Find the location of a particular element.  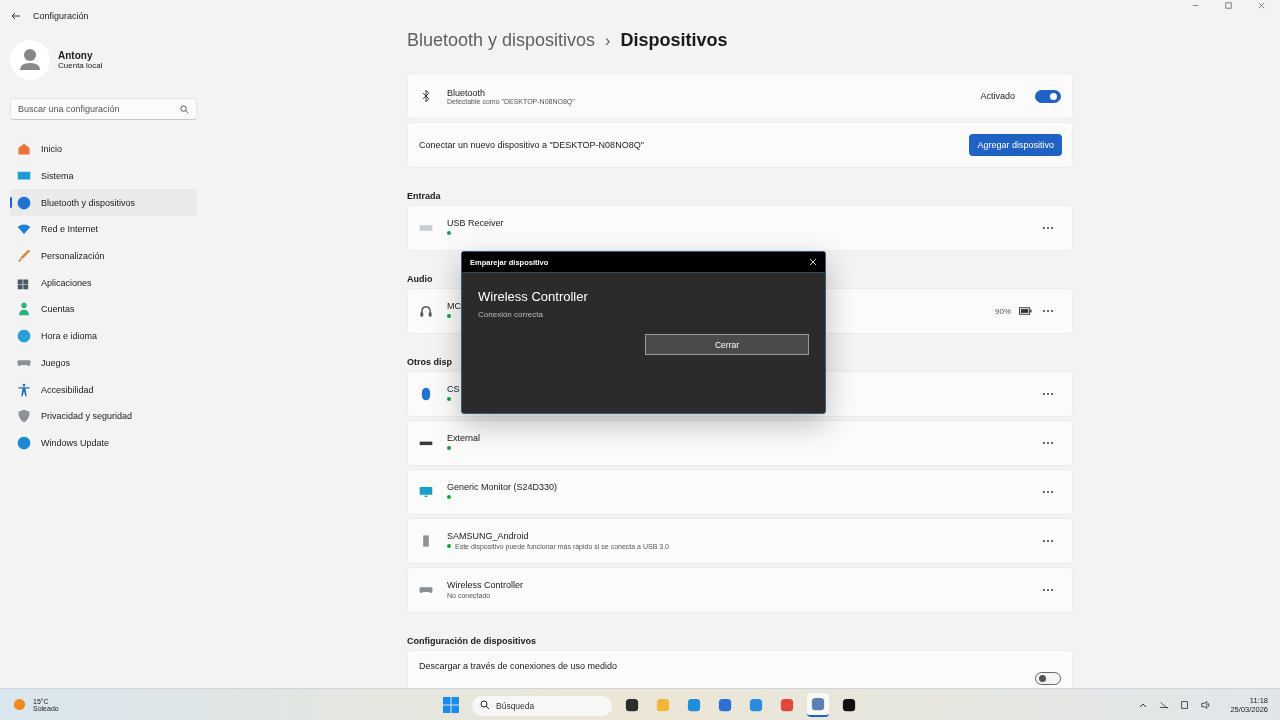

device-name: Wireless Controller is located at coordinates (486, 585).